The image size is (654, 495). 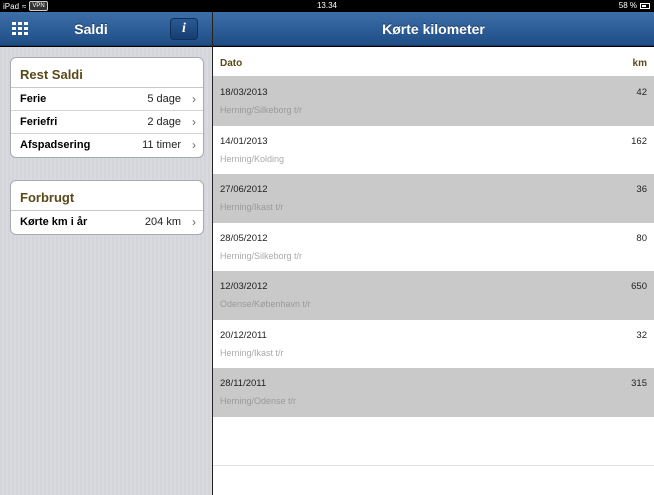 What do you see at coordinates (161, 145) in the screenshot?
I see `row-value: 11 timer` at bounding box center [161, 145].